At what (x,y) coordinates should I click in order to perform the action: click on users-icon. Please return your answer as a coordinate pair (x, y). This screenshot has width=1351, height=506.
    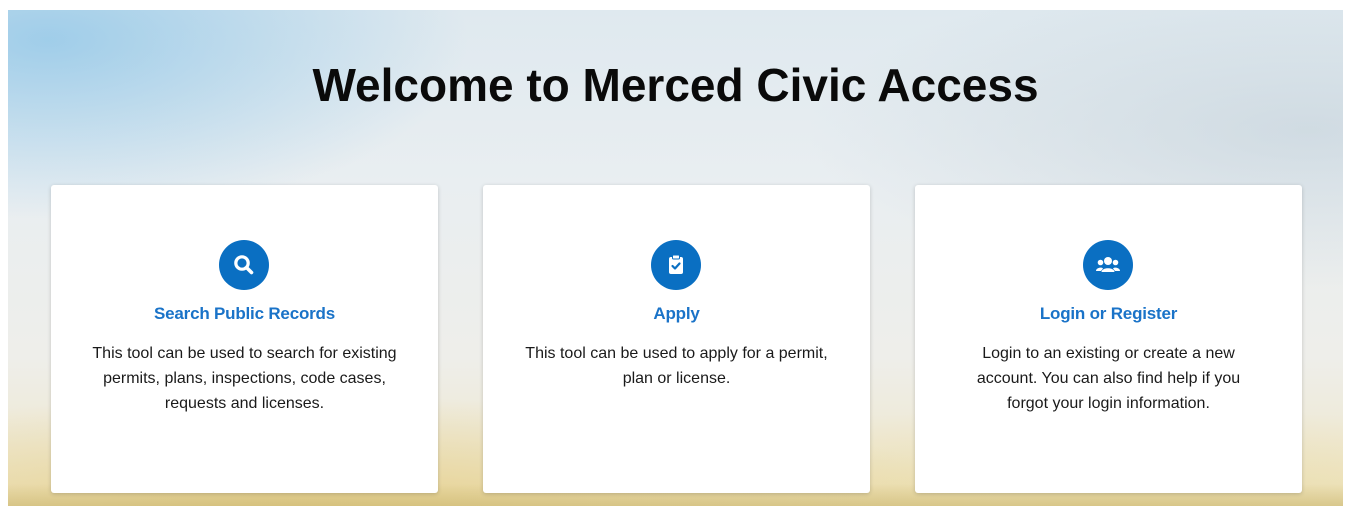
    Looking at the image, I should click on (1108, 265).